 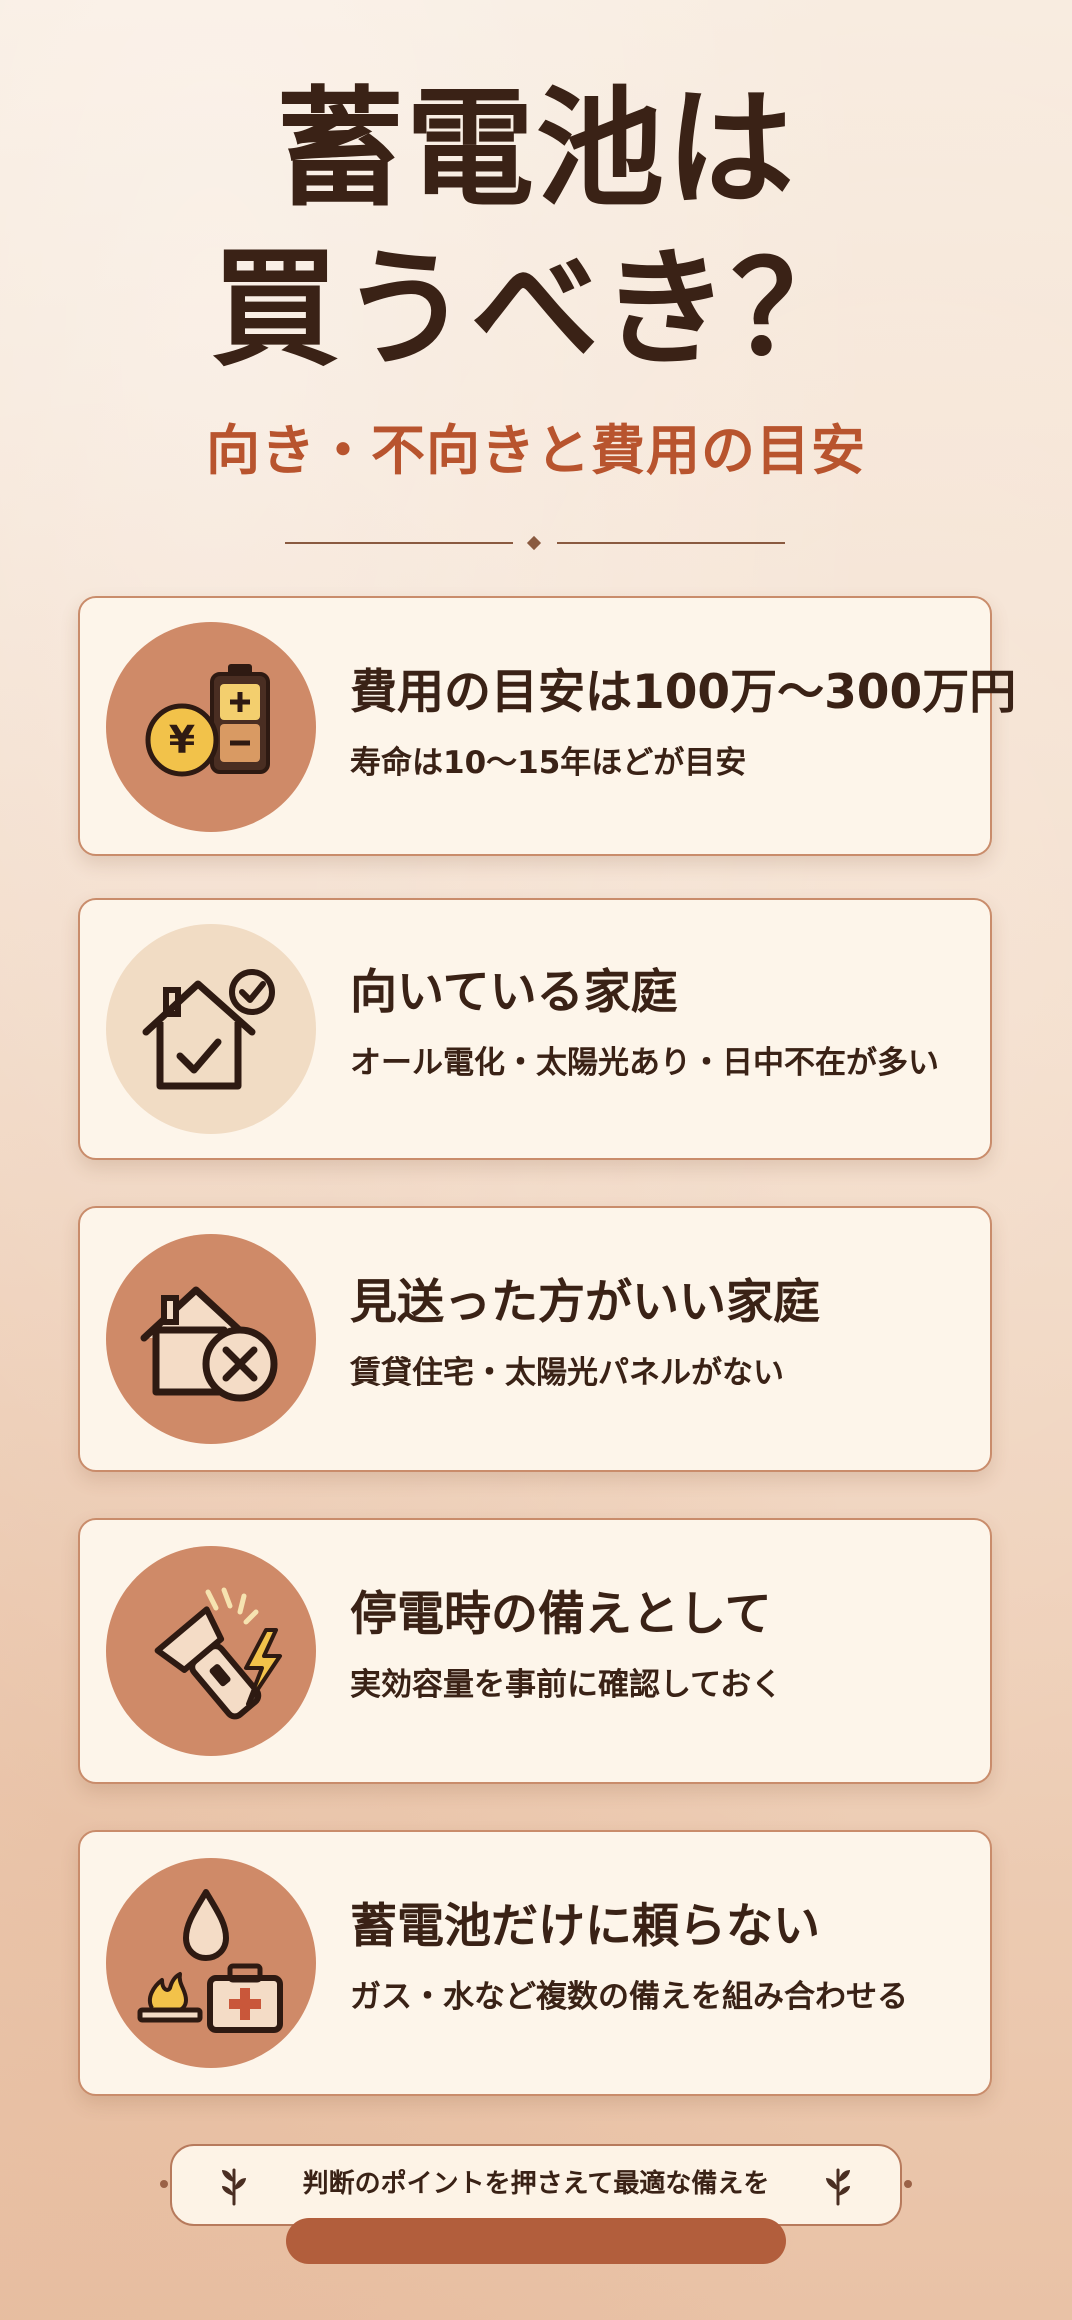 What do you see at coordinates (514, 992) in the screenshot?
I see `card-title: 向いている家庭` at bounding box center [514, 992].